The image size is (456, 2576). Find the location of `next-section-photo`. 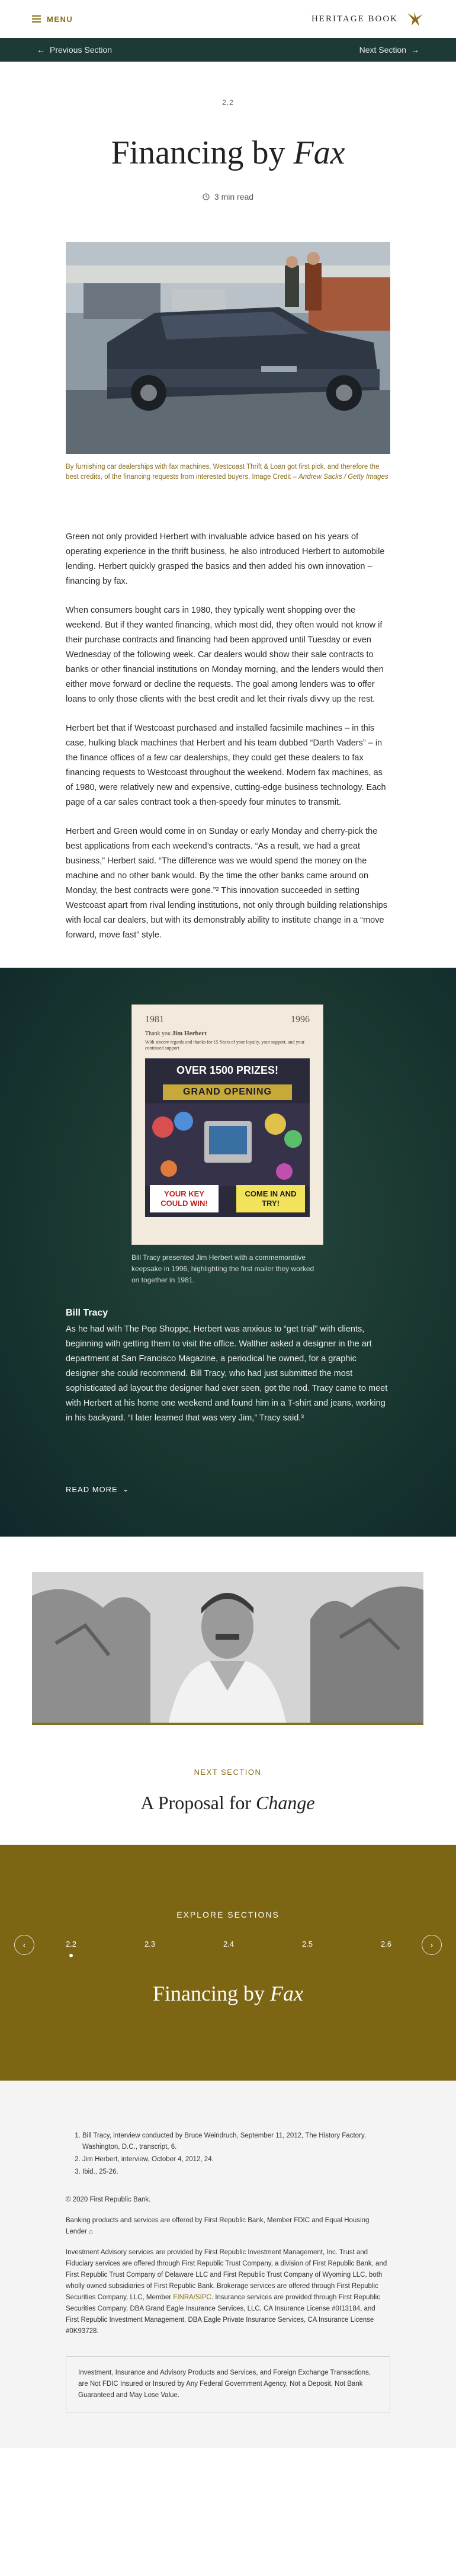

next-section-photo is located at coordinates (227, 1648).